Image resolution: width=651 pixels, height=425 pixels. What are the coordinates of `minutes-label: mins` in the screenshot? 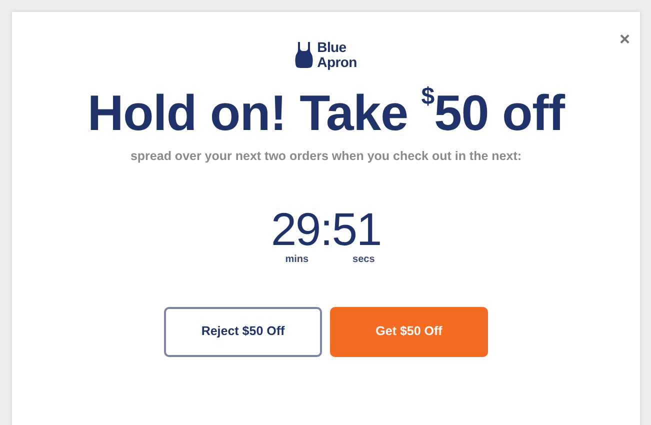 It's located at (297, 259).